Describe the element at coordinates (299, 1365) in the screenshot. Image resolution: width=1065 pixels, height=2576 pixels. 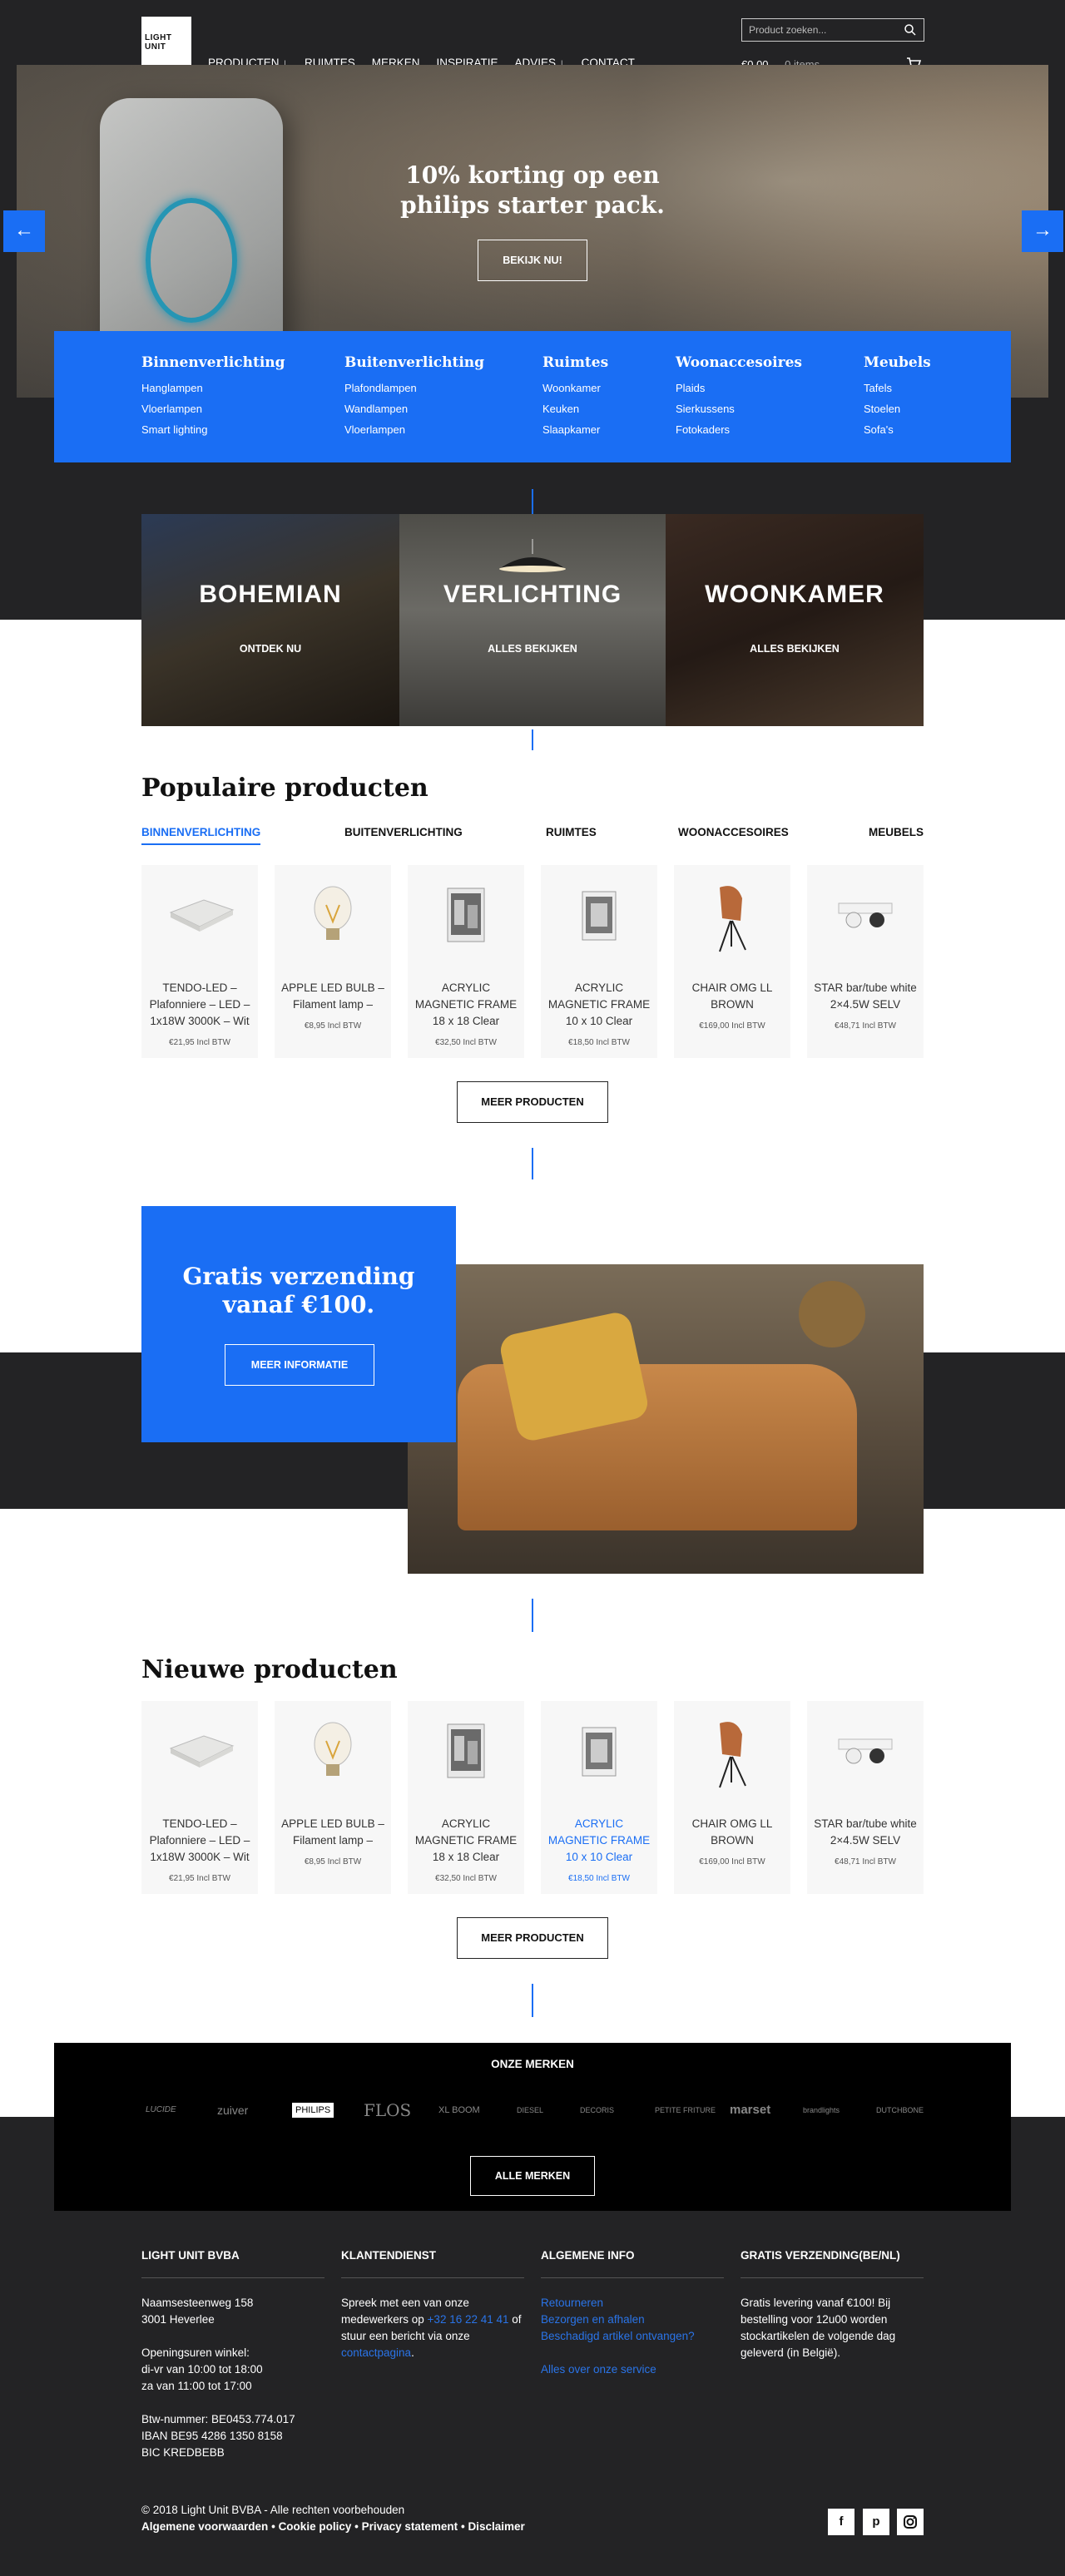
I see `more-info-button: MEER INFORMATIE` at that location.